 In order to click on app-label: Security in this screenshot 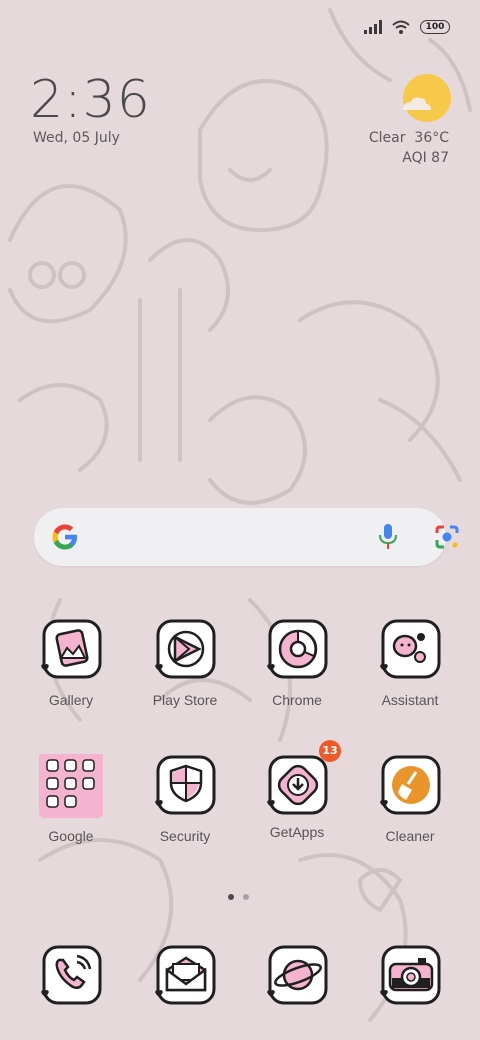, I will do `click(185, 836)`.